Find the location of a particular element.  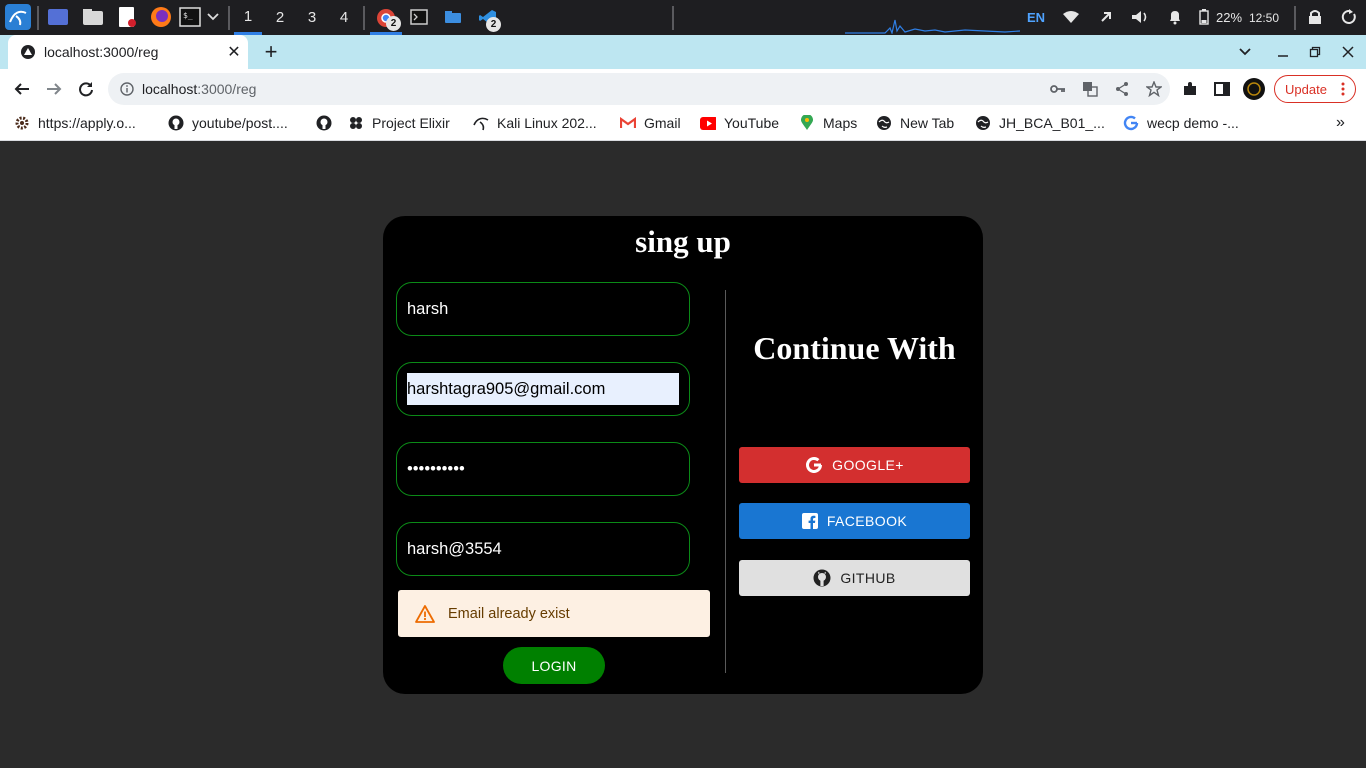

bookmark-gmail: Gmail is located at coordinates (650, 123).